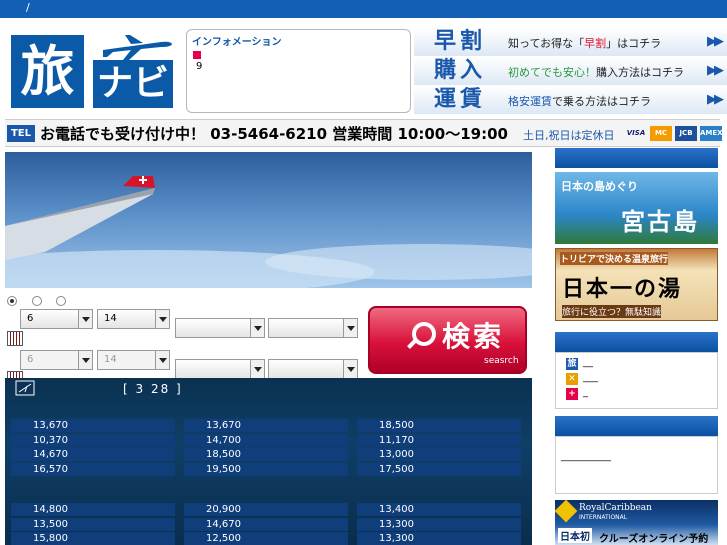  What do you see at coordinates (585, 392) in the screenshot?
I see `sidebar-link-3: _` at bounding box center [585, 392].